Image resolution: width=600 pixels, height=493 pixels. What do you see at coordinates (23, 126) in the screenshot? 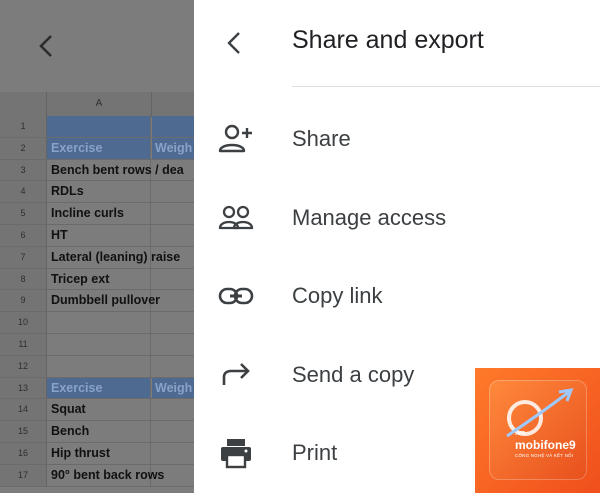
I see `row-number: 1` at bounding box center [23, 126].